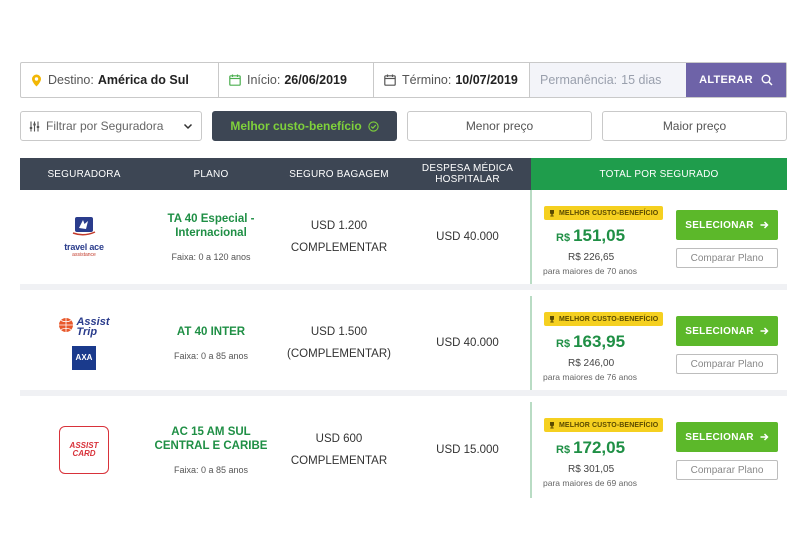 This screenshot has height=533, width=800. I want to click on sort-highest-price-label: Maior preço, so click(694, 126).